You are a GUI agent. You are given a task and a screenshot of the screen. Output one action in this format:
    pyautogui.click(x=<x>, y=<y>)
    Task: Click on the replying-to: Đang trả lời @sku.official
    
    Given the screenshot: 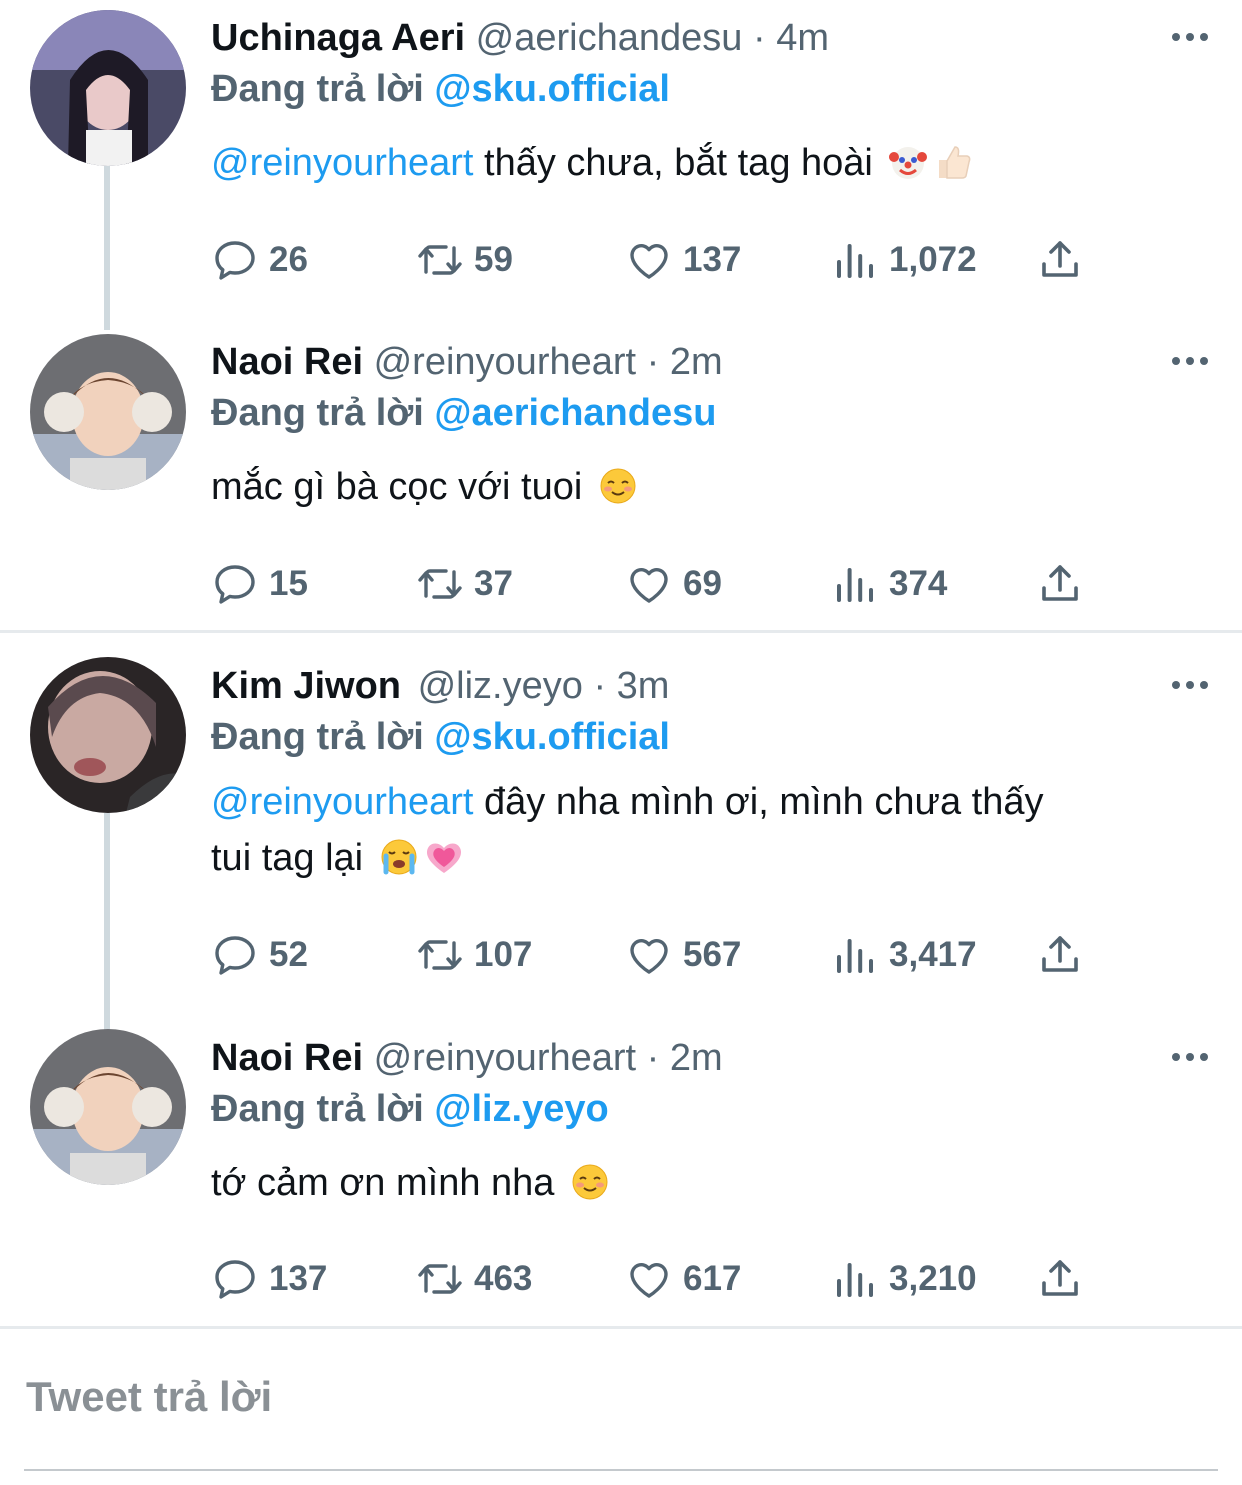 What is the action you would take?
    pyautogui.click(x=440, y=737)
    